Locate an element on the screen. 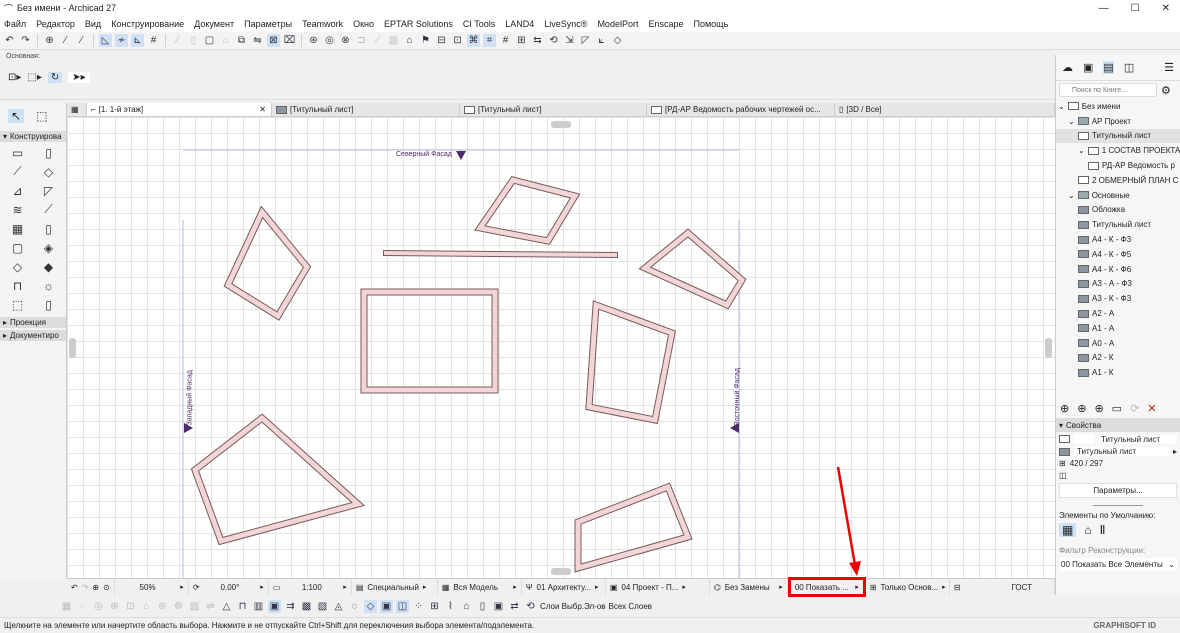 This screenshot has width=1180, height=633. tab-floor-plan: ⌐ [1. 1-й этаж] ✕ is located at coordinates (179, 109).